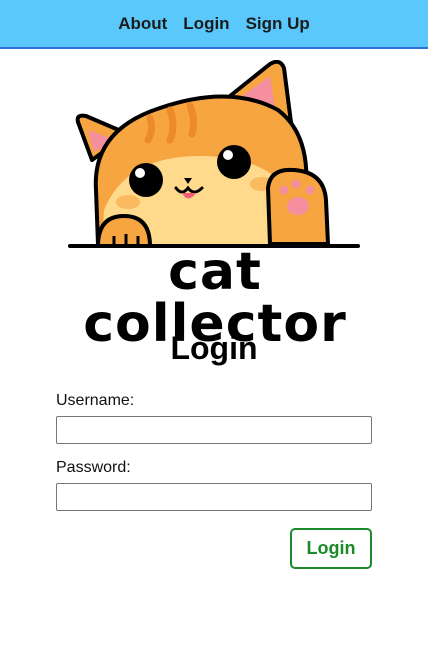  What do you see at coordinates (214, 430) in the screenshot?
I see `username-input` at bounding box center [214, 430].